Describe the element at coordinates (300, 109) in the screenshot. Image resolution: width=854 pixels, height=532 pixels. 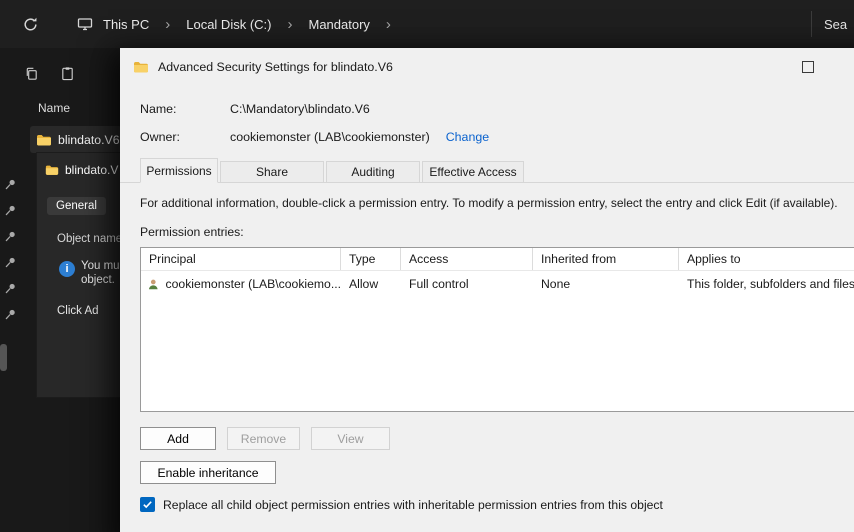
I see `name-value: C:\Mandatory\blindato.V6` at that location.